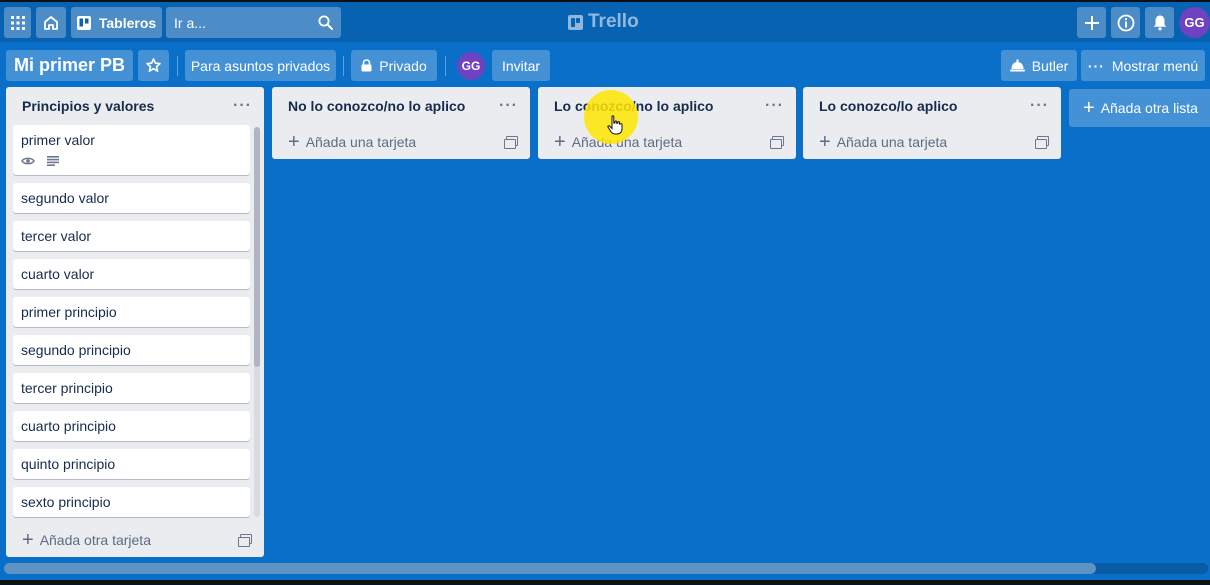 Image resolution: width=1210 pixels, height=585 pixels. Describe the element at coordinates (1155, 65) in the screenshot. I see `show-menu-label: Mostrar menú` at that location.